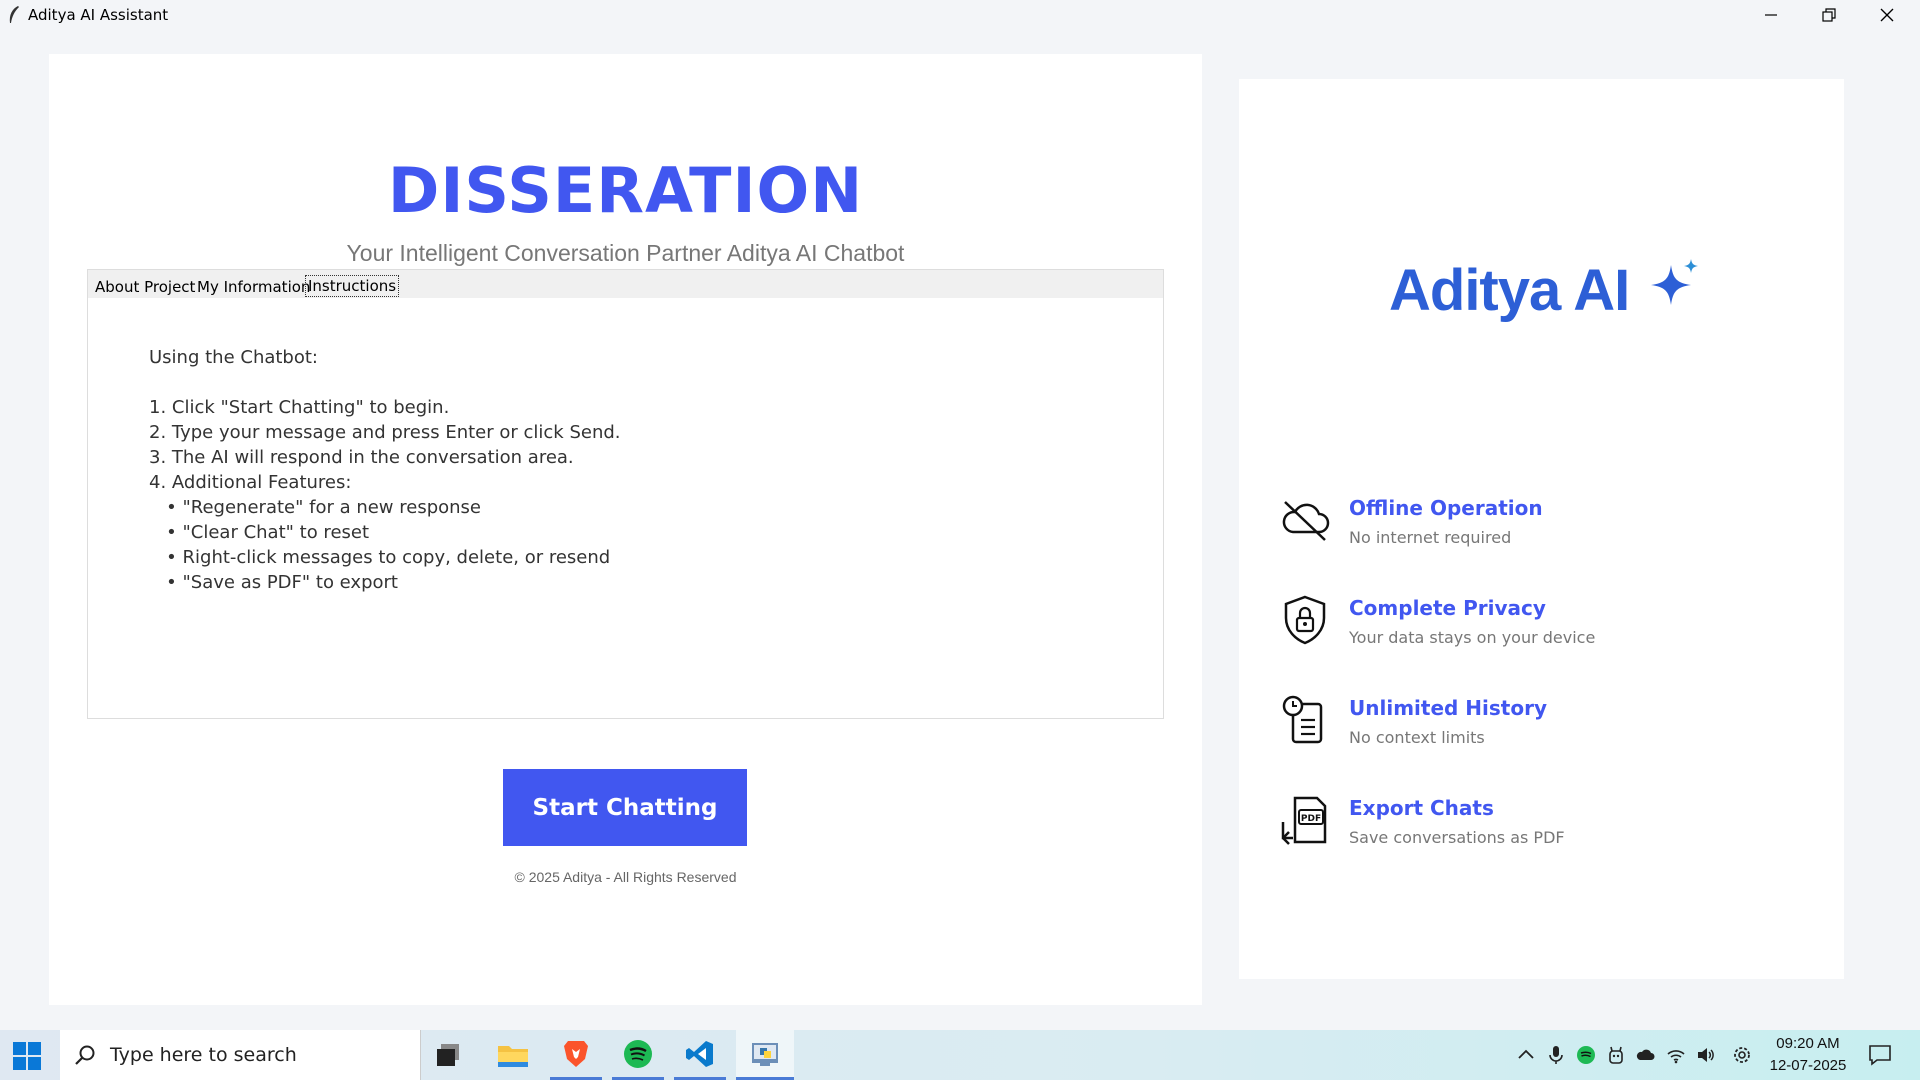 This screenshot has width=1920, height=1080. Describe the element at coordinates (1808, 1043) in the screenshot. I see `clock-time: 09:20 AM` at that location.